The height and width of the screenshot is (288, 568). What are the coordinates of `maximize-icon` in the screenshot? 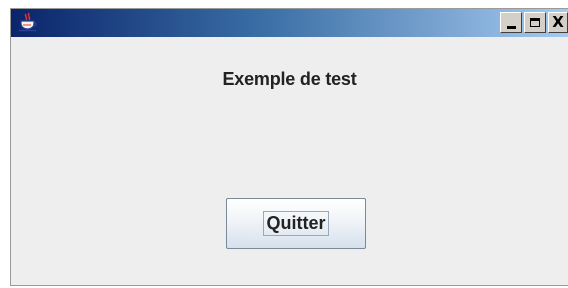 It's located at (535, 22).